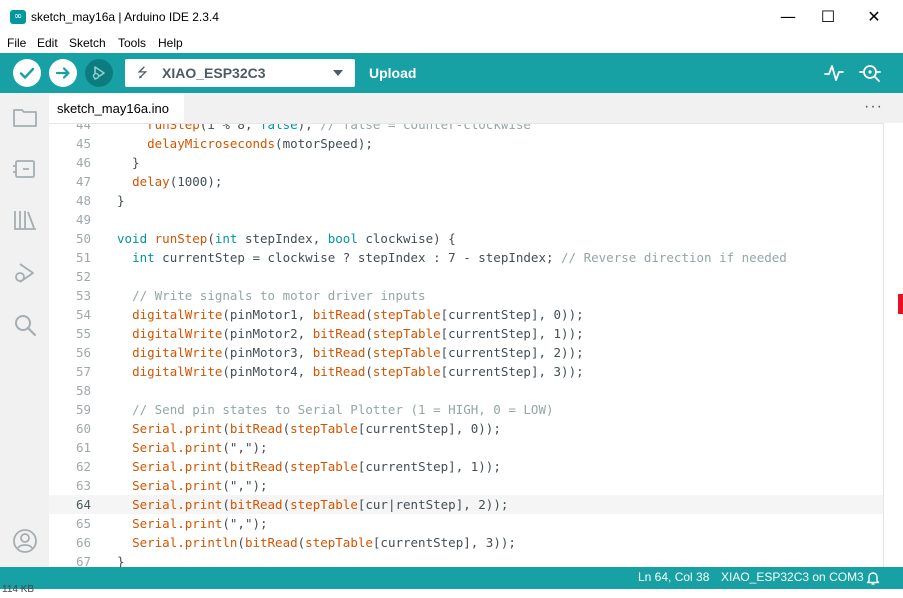  Describe the element at coordinates (873, 107) in the screenshot. I see `more-icon: ···` at that location.